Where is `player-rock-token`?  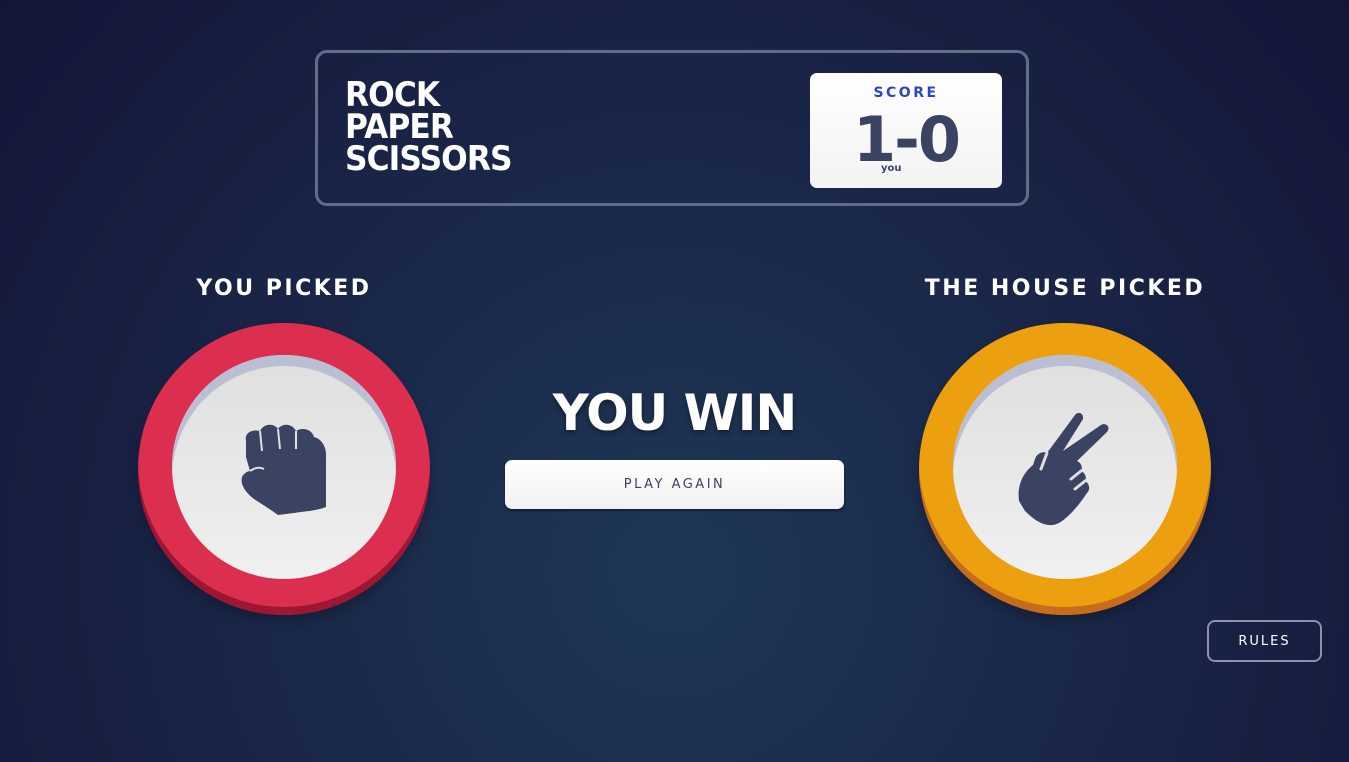 player-rock-token is located at coordinates (284, 469).